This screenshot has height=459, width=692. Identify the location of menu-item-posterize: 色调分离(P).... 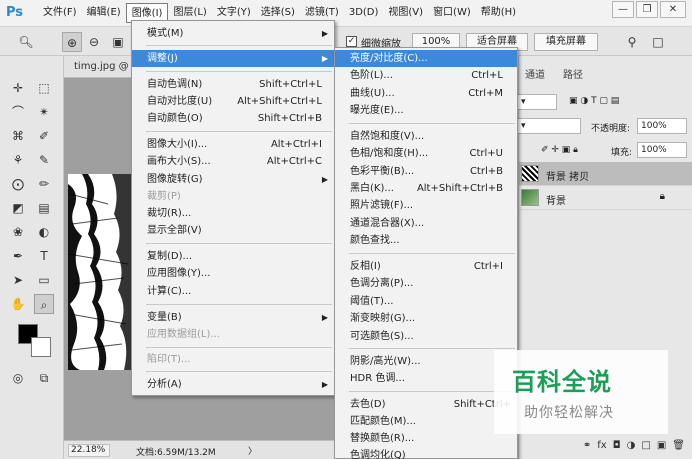
(426, 283).